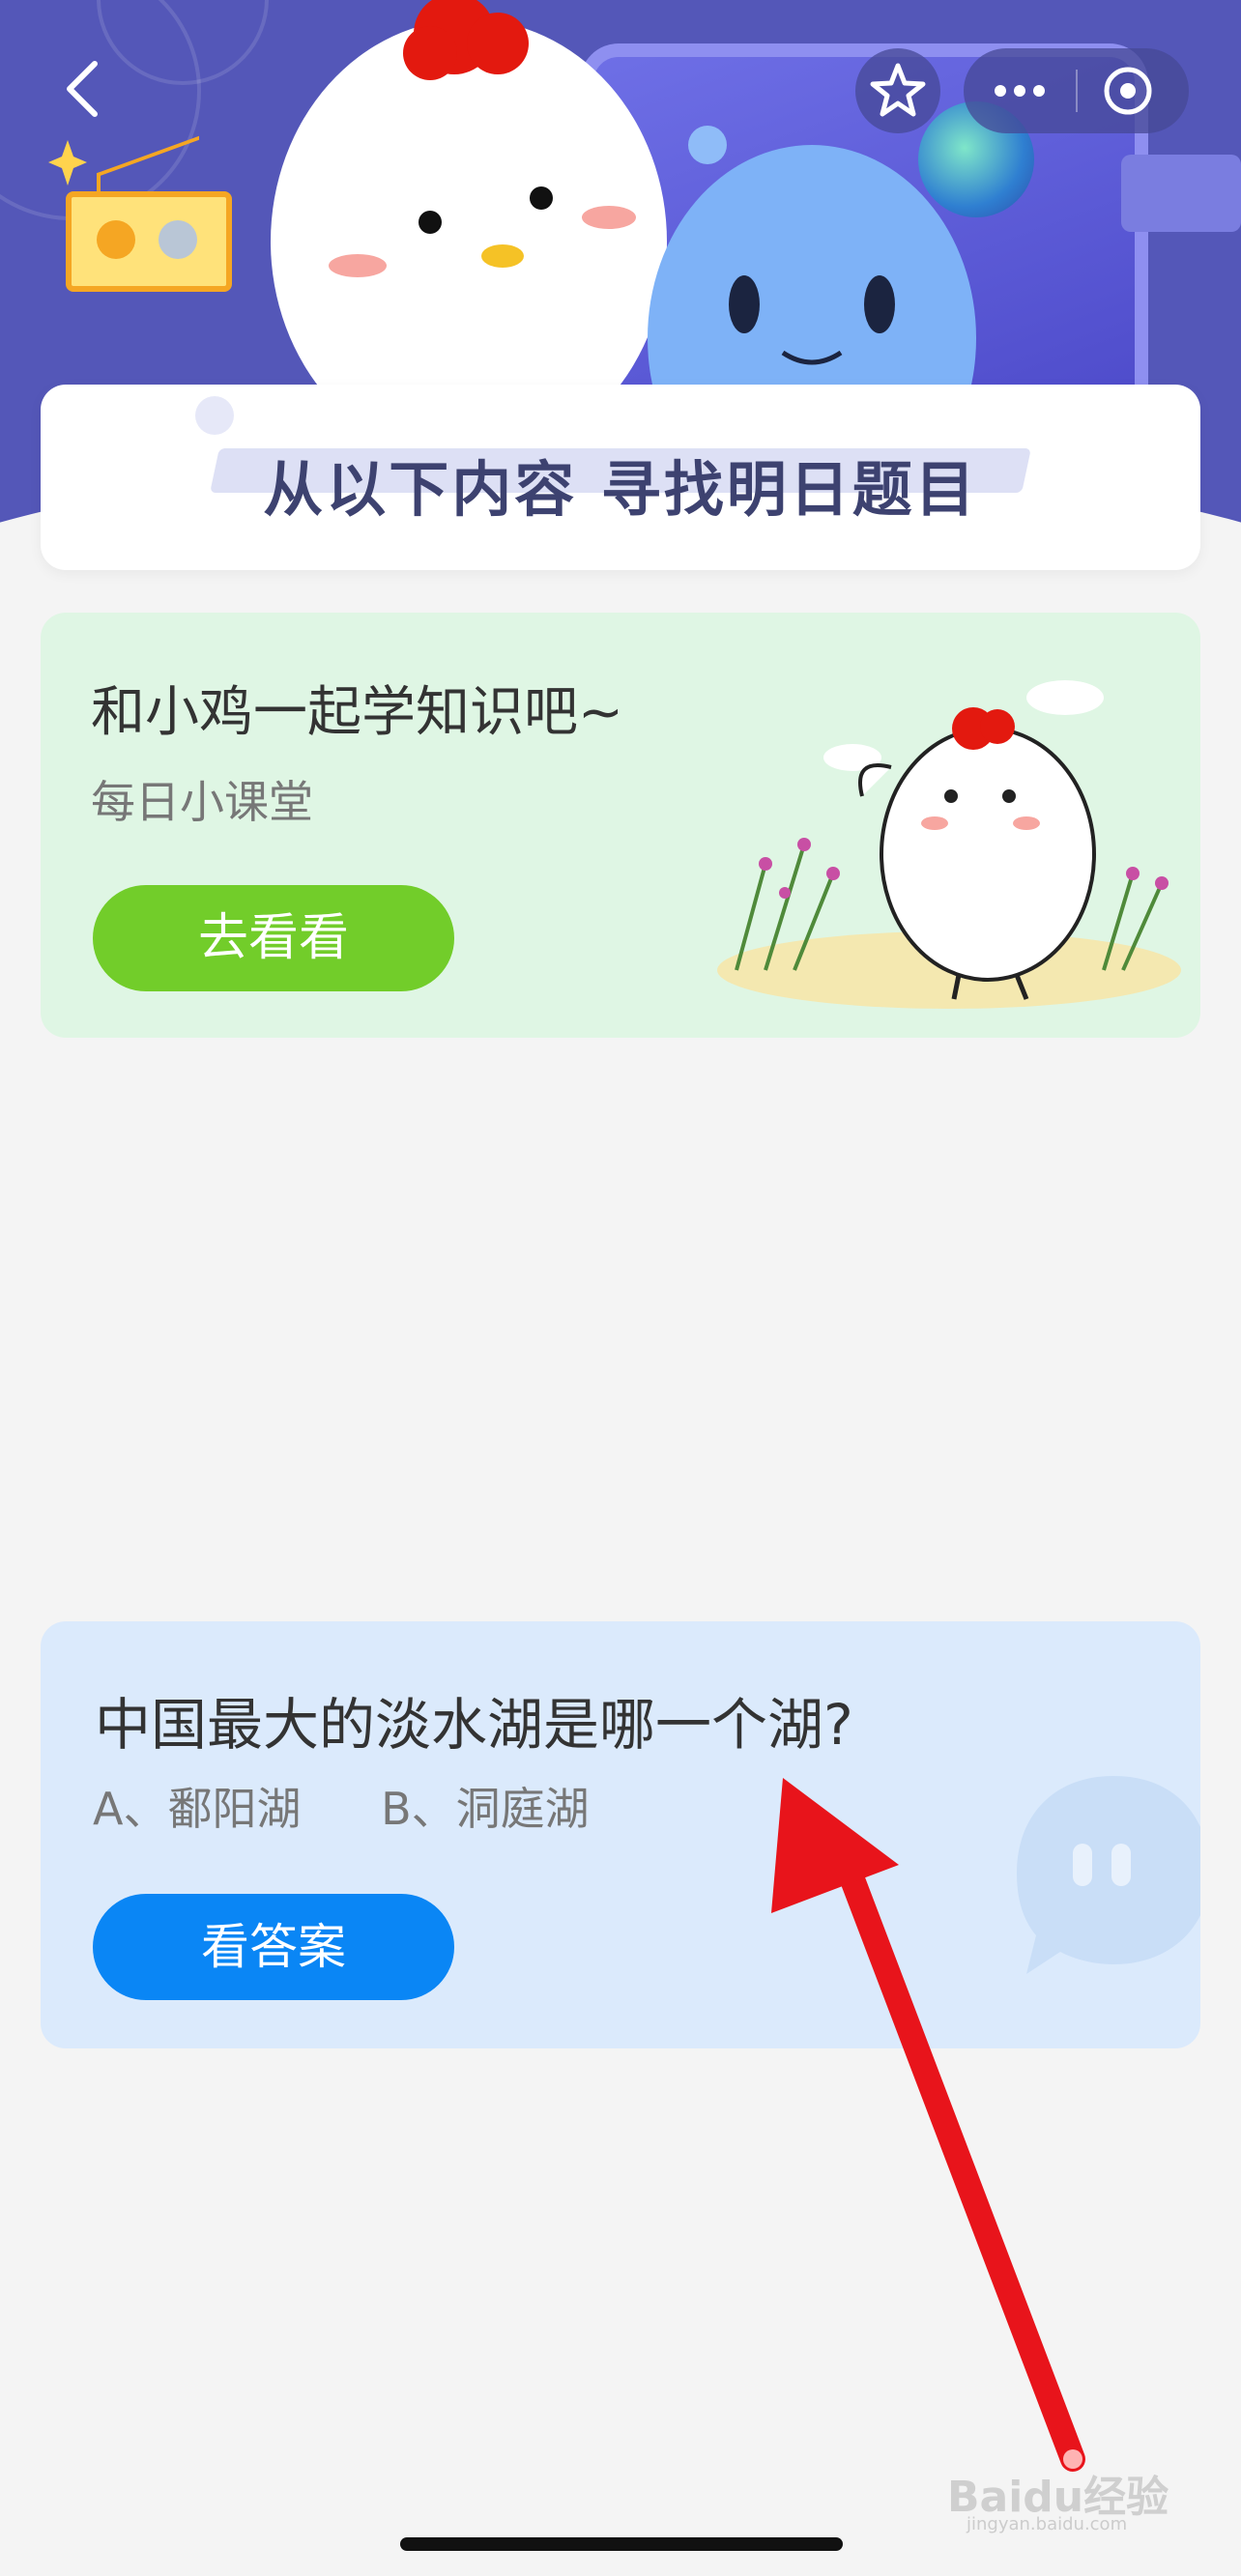 Image resolution: width=1241 pixels, height=2576 pixels. I want to click on lesson-subtitle: 每日小课堂, so click(202, 802).